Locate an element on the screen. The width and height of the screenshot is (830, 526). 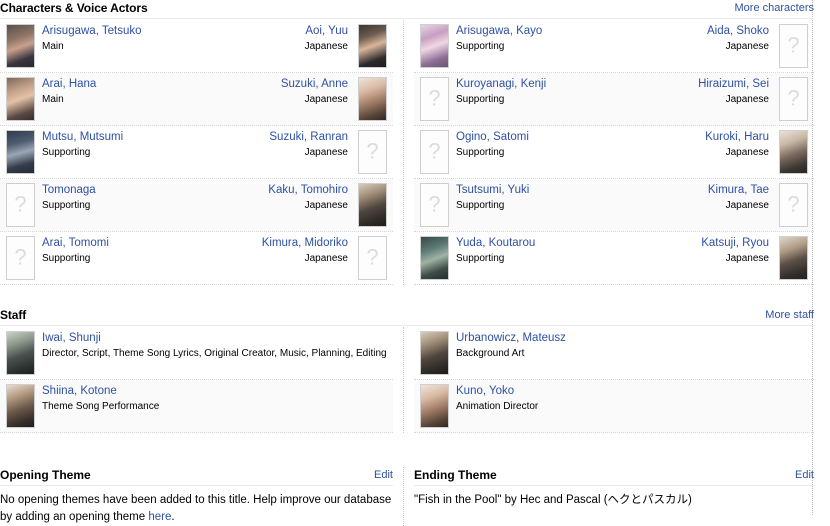
character-cell: Arisugawa, Tetsuko Main is located at coordinates (152, 46).